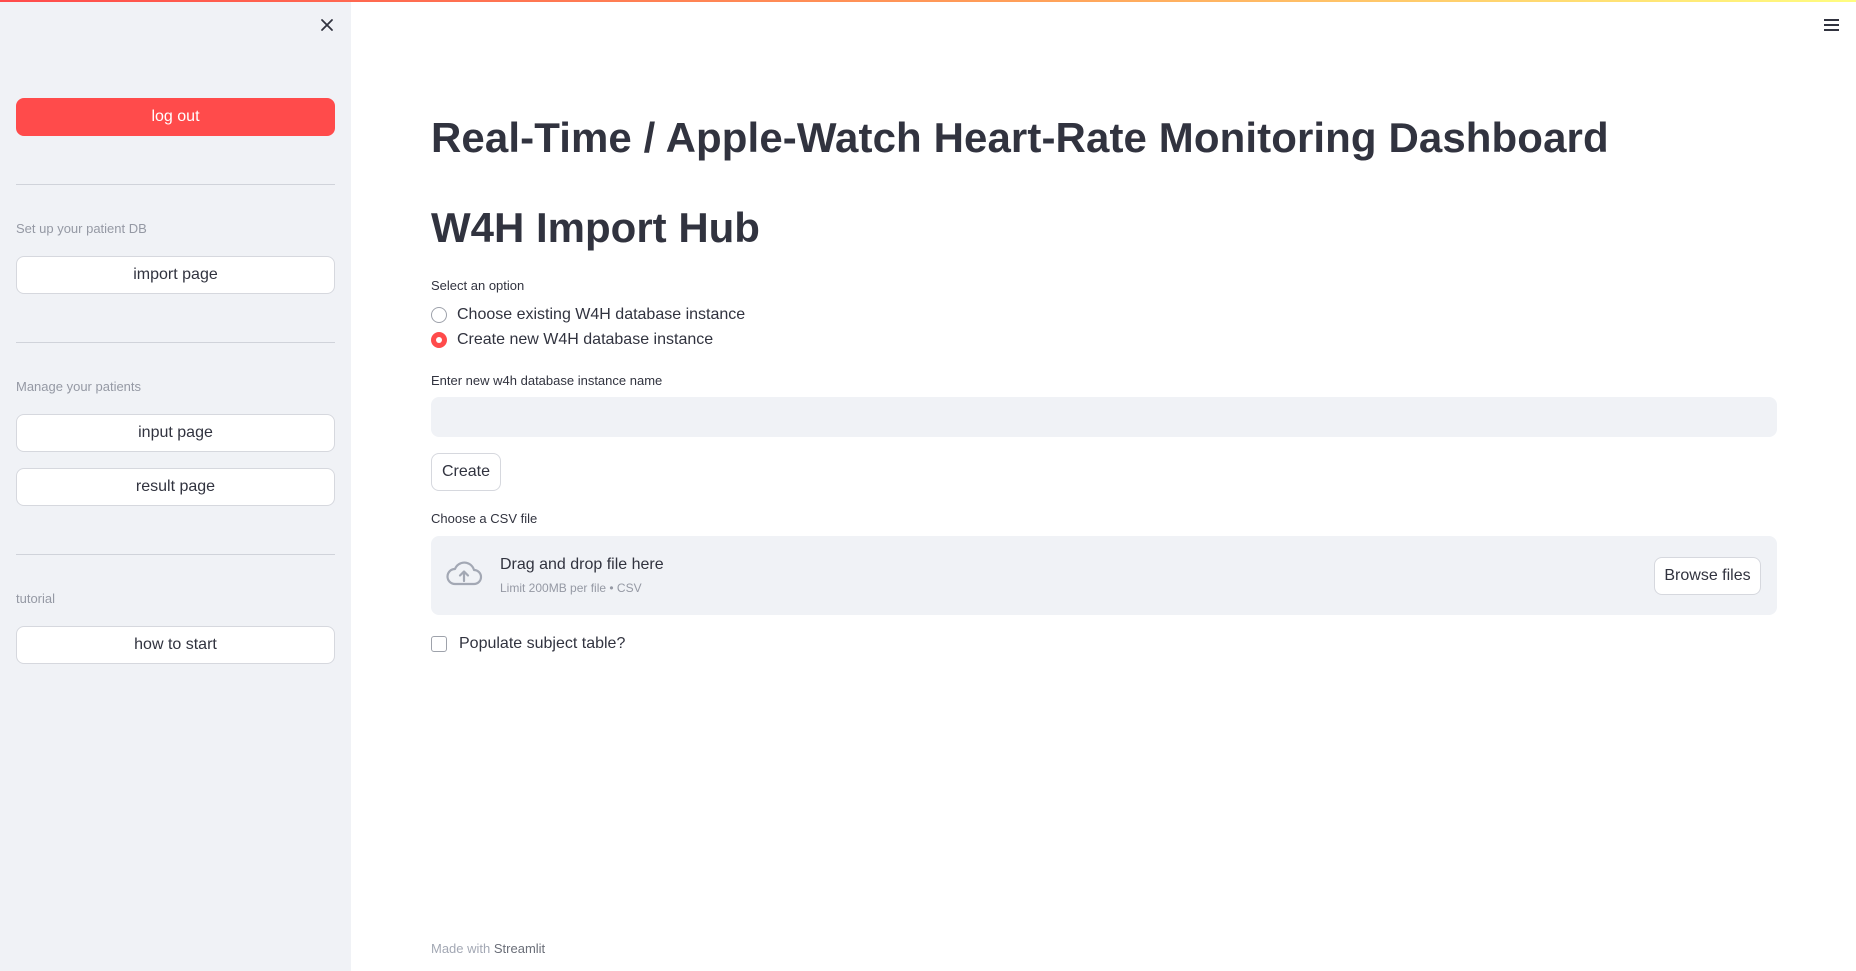  I want to click on radio-unselected-icon, so click(439, 315).